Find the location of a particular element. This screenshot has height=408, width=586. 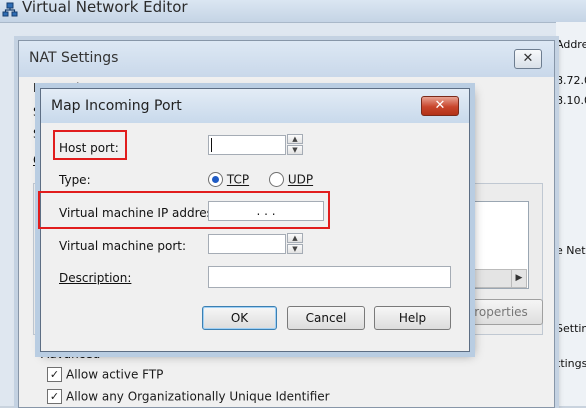

dialog-close-button: ✕ is located at coordinates (440, 106).